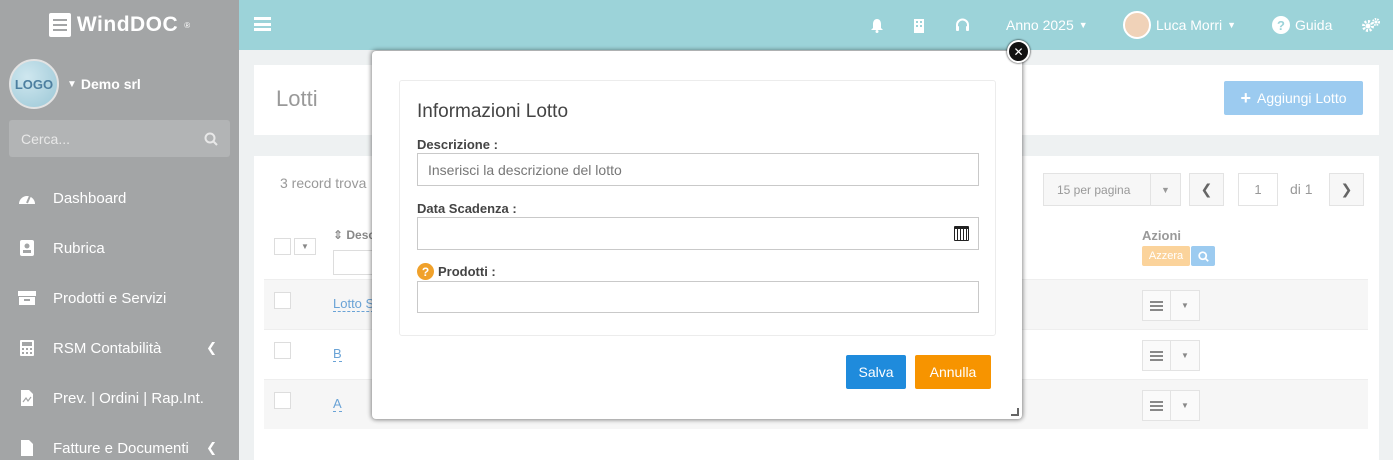  I want to click on description-input, so click(698, 169).